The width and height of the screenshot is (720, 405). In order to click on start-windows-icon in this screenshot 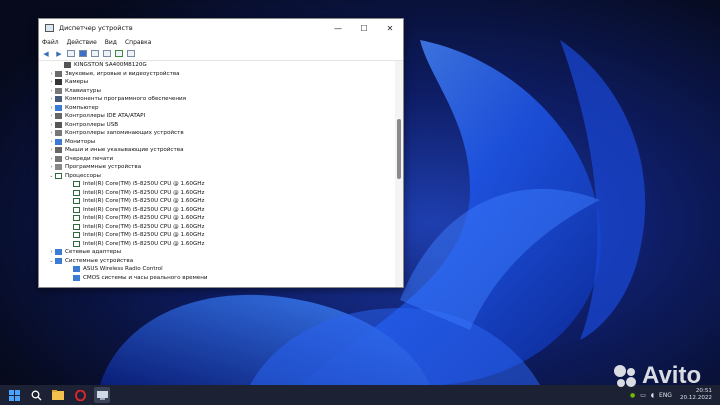, I will do `click(14, 395)`.